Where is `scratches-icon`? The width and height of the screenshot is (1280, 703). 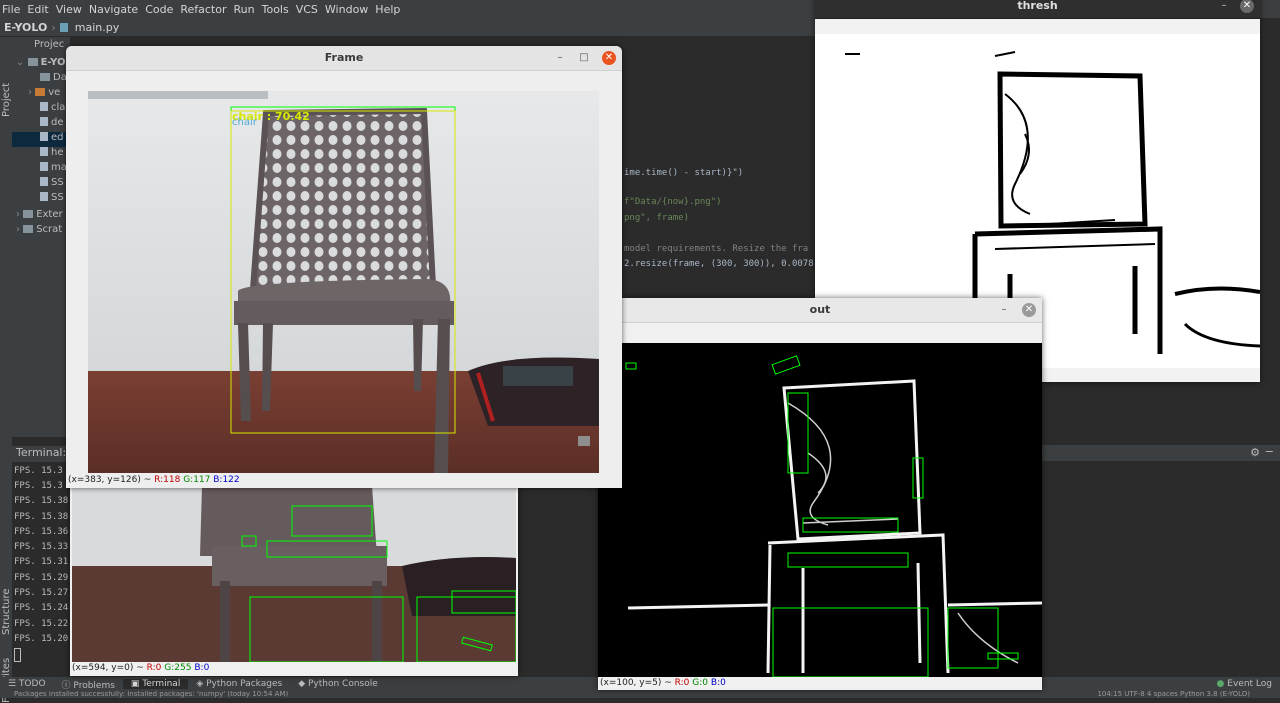 scratches-icon is located at coordinates (28, 229).